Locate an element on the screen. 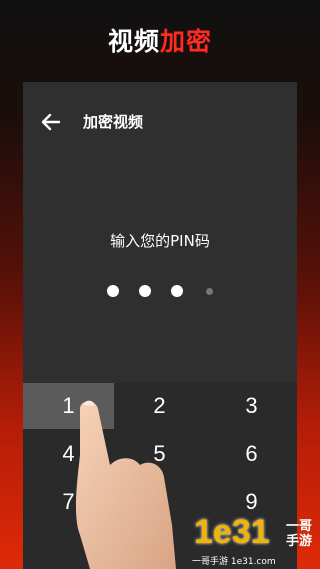  app-bar: 加密视频 is located at coordinates (160, 121).